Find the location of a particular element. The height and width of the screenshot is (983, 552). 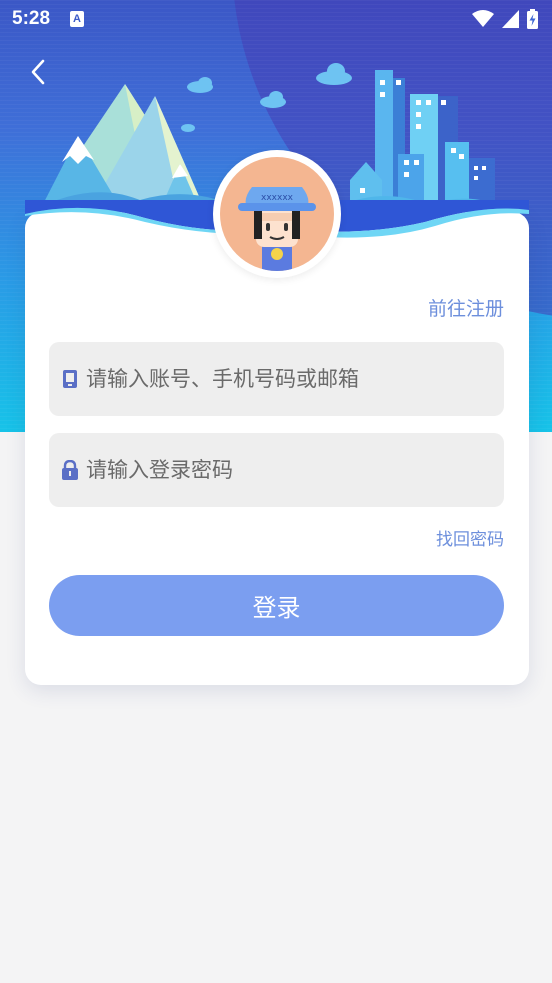

status-time: 5:28 is located at coordinates (31, 18).